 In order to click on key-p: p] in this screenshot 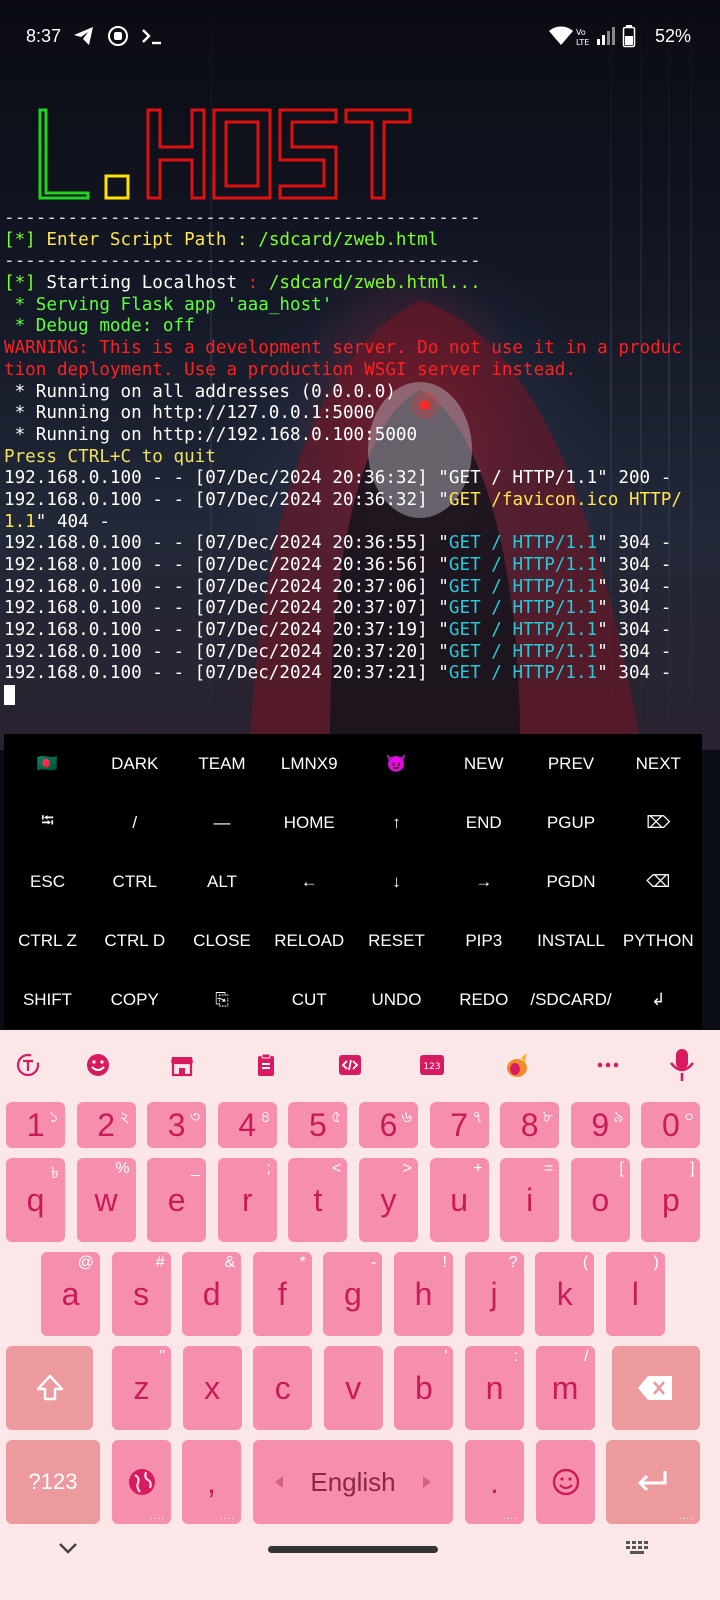, I will do `click(671, 1200)`.